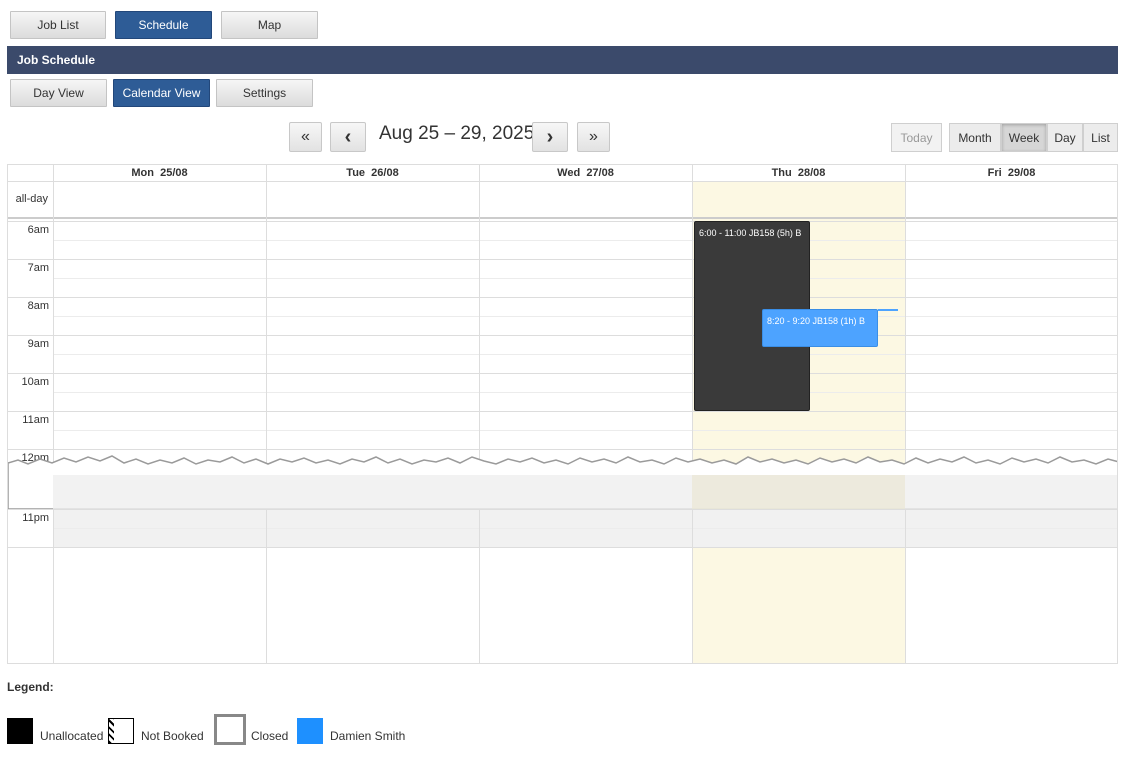 The image size is (1121, 768). Describe the element at coordinates (816, 321) in the screenshot. I see `event-text: 8:20 - 9:20 JB158 (1h) B` at that location.